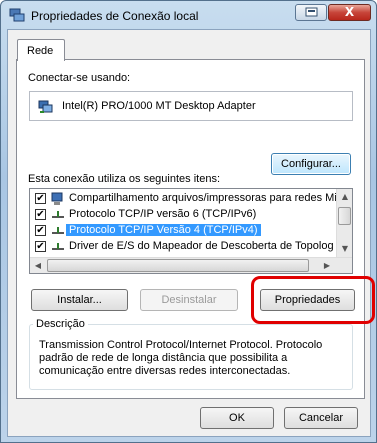 The width and height of the screenshot is (377, 443). I want to click on ok-label: OK, so click(237, 418).